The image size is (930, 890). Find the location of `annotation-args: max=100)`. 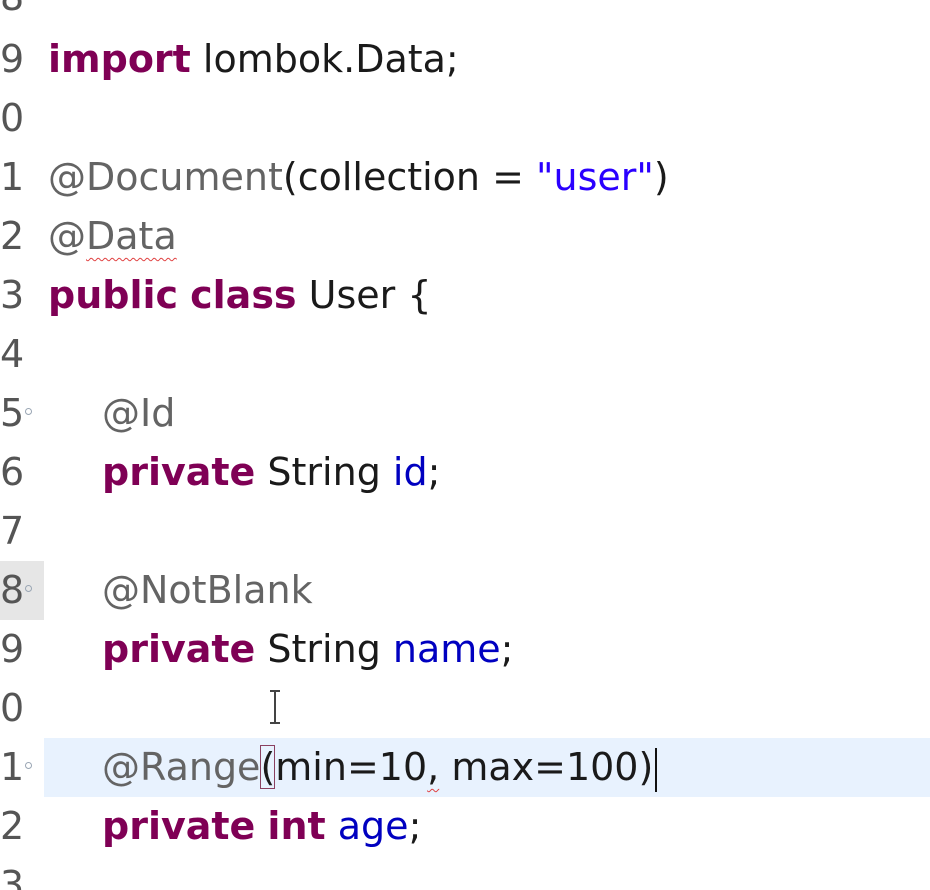

annotation-args: max=100) is located at coordinates (546, 767).